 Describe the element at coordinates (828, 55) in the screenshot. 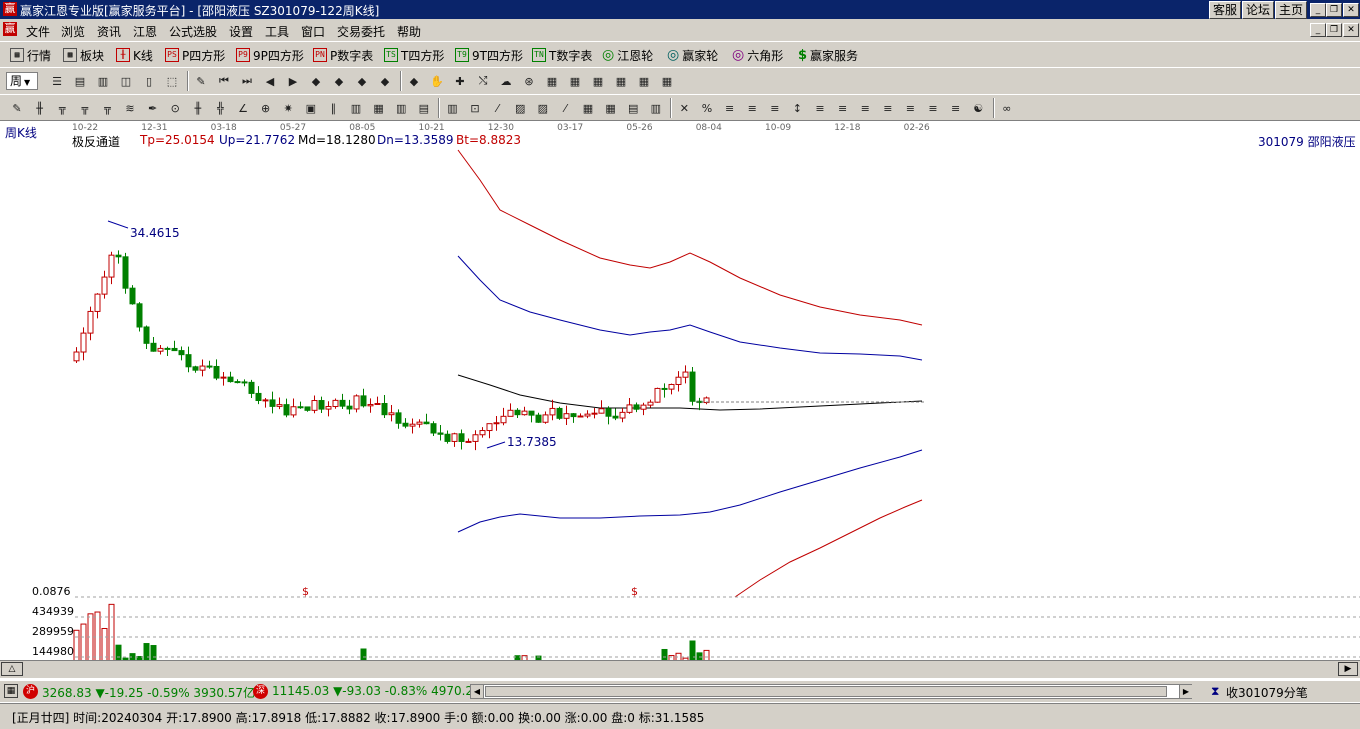

I see `tb-winner-service-button: $ 赢家服务` at that location.